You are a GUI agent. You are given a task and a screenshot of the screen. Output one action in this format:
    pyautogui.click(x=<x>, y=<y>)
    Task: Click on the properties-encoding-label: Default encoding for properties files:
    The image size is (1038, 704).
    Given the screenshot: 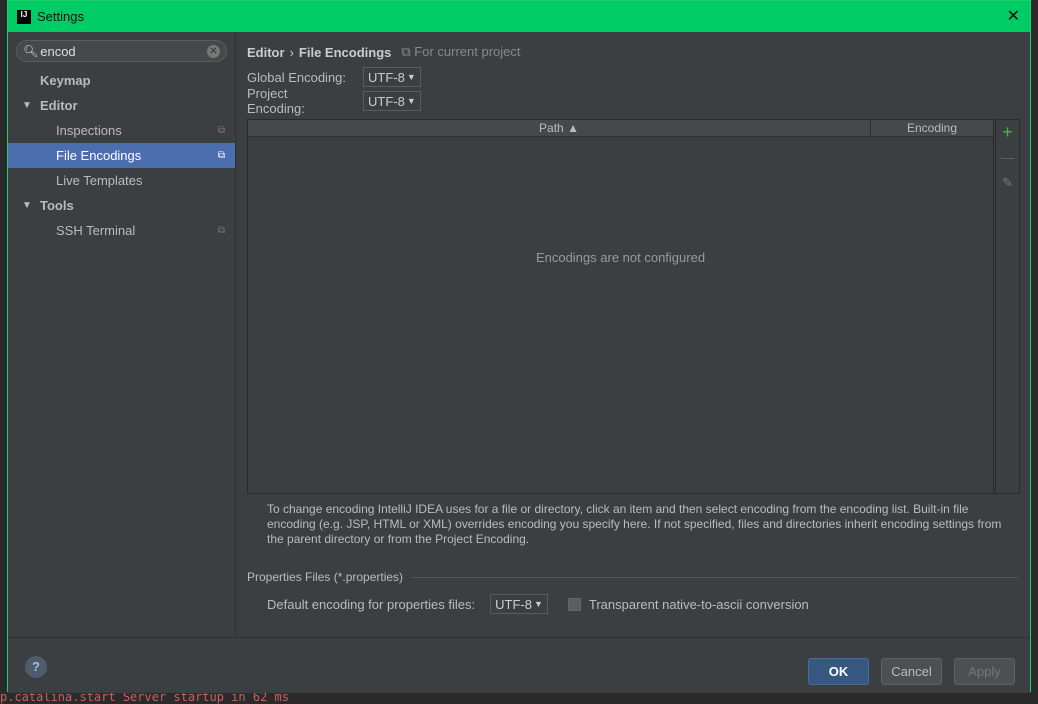 What is the action you would take?
    pyautogui.click(x=371, y=604)
    